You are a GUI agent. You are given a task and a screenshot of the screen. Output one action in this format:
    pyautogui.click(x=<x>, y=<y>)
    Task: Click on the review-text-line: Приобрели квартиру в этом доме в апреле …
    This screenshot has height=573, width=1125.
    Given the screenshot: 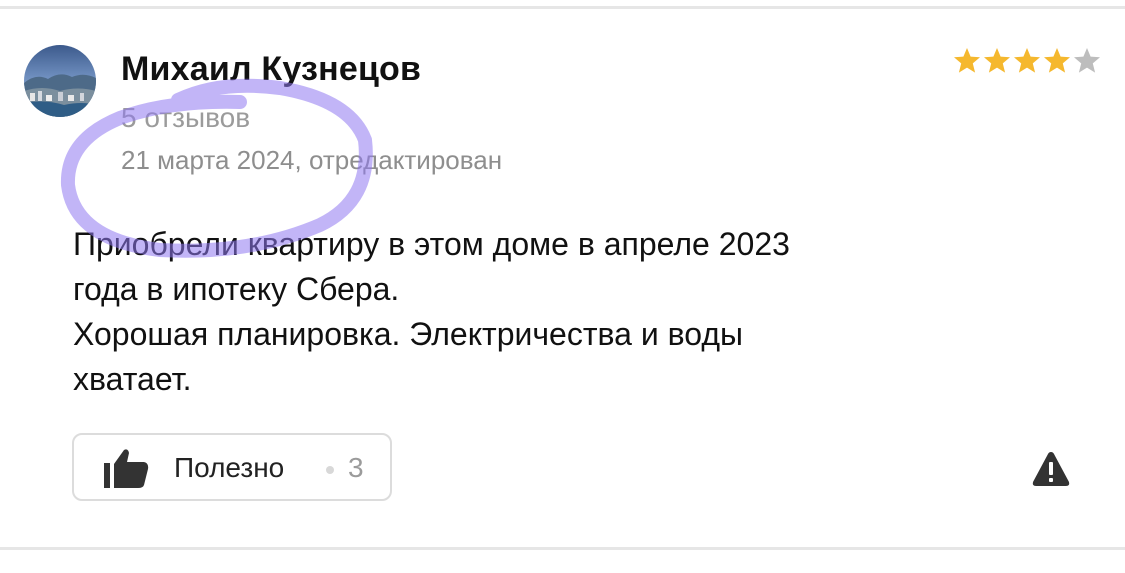 What is the action you would take?
    pyautogui.click(x=431, y=244)
    